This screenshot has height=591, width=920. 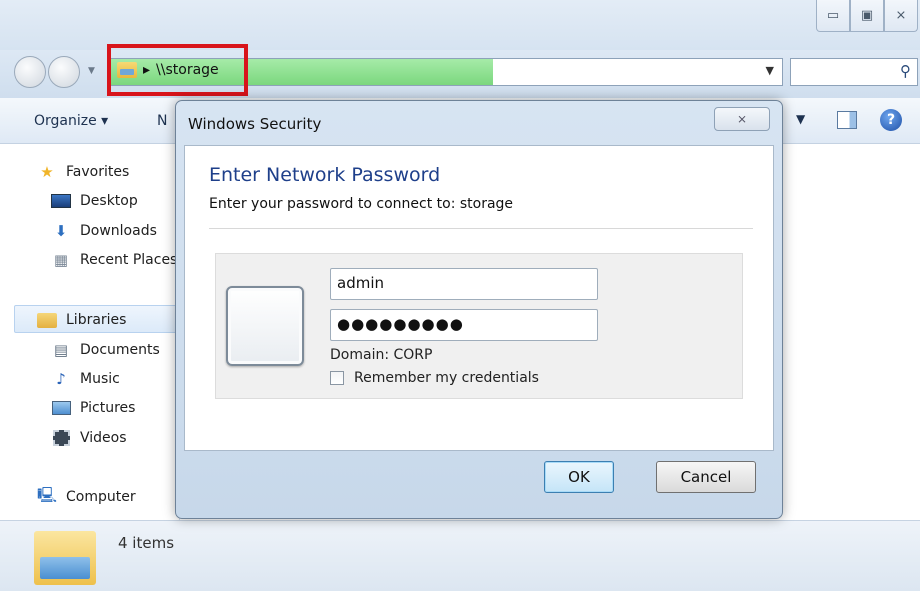 What do you see at coordinates (118, 231) in the screenshot?
I see `sidebar-item-label: Downloads` at bounding box center [118, 231].